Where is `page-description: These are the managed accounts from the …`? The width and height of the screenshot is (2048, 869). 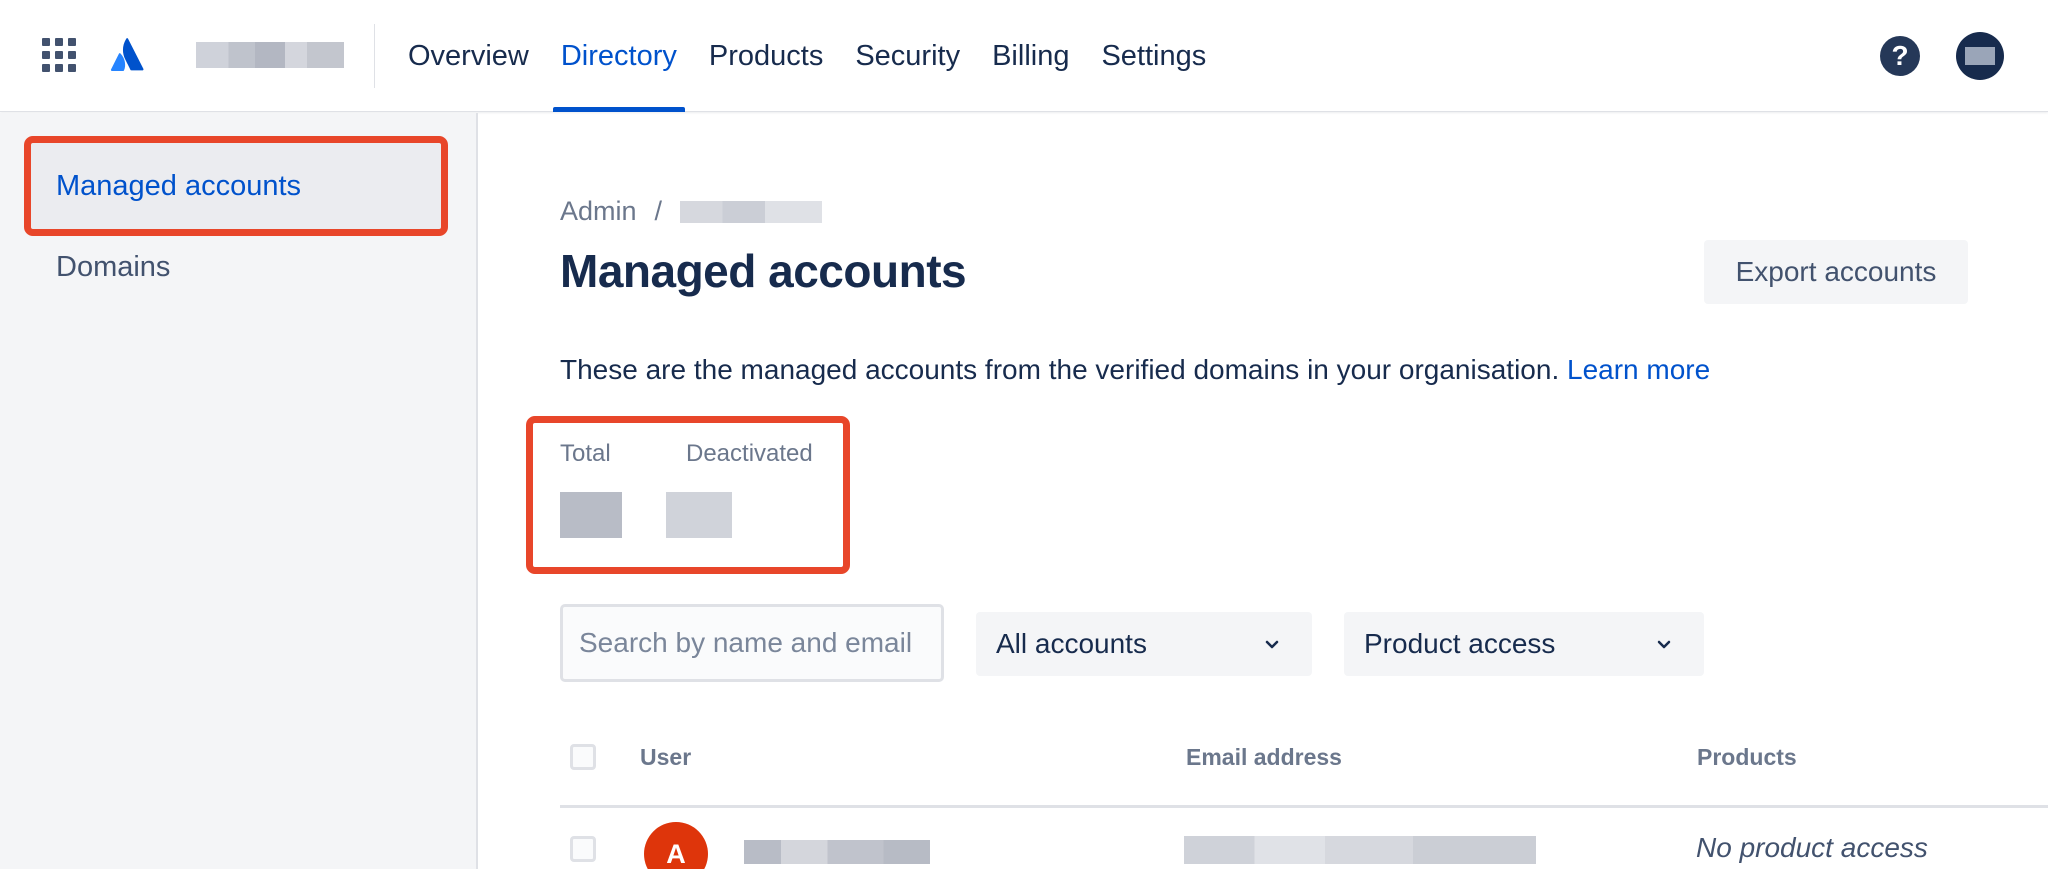
page-description: These are the managed accounts from the … is located at coordinates (1135, 370).